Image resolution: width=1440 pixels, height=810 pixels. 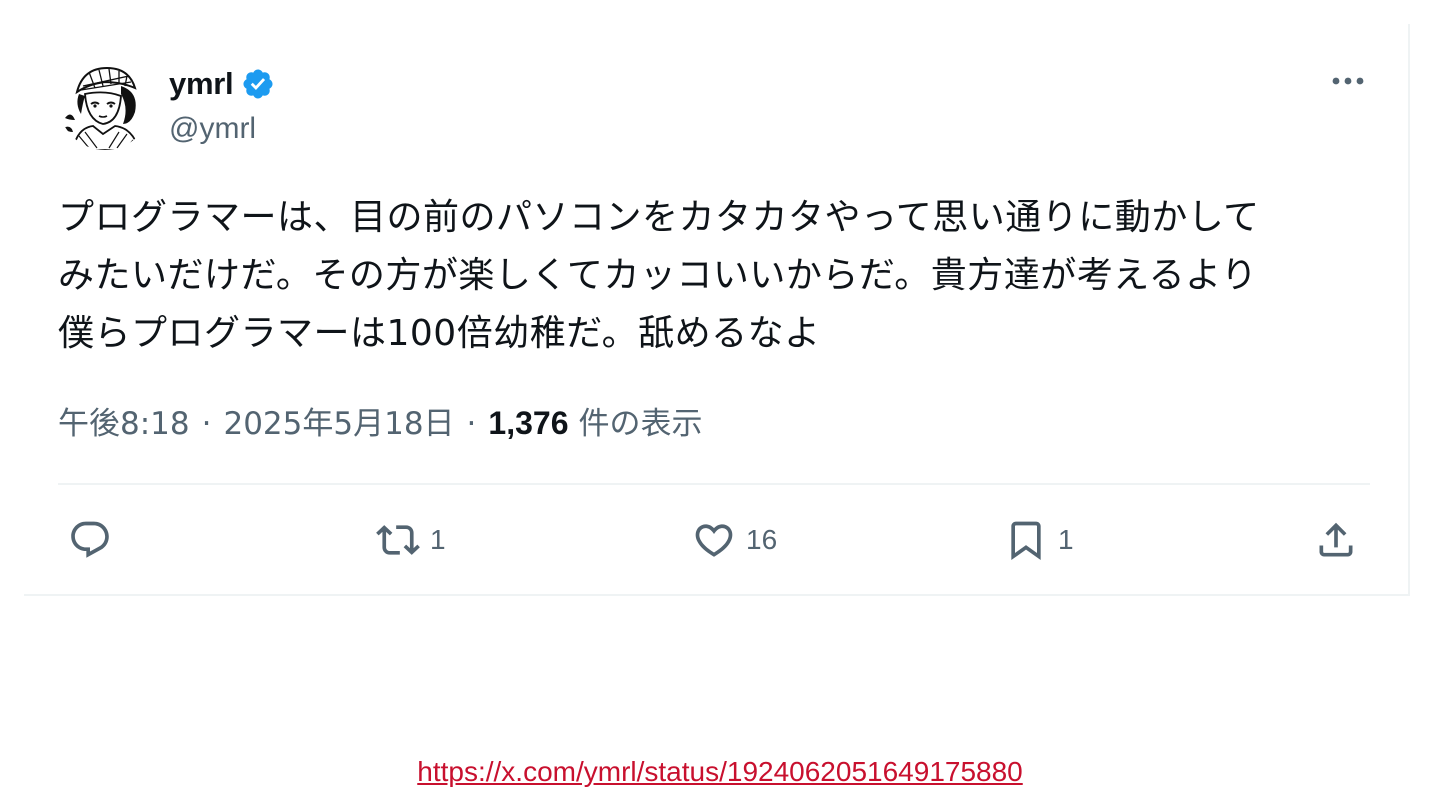 I want to click on retweet-count: 1, so click(x=438, y=539).